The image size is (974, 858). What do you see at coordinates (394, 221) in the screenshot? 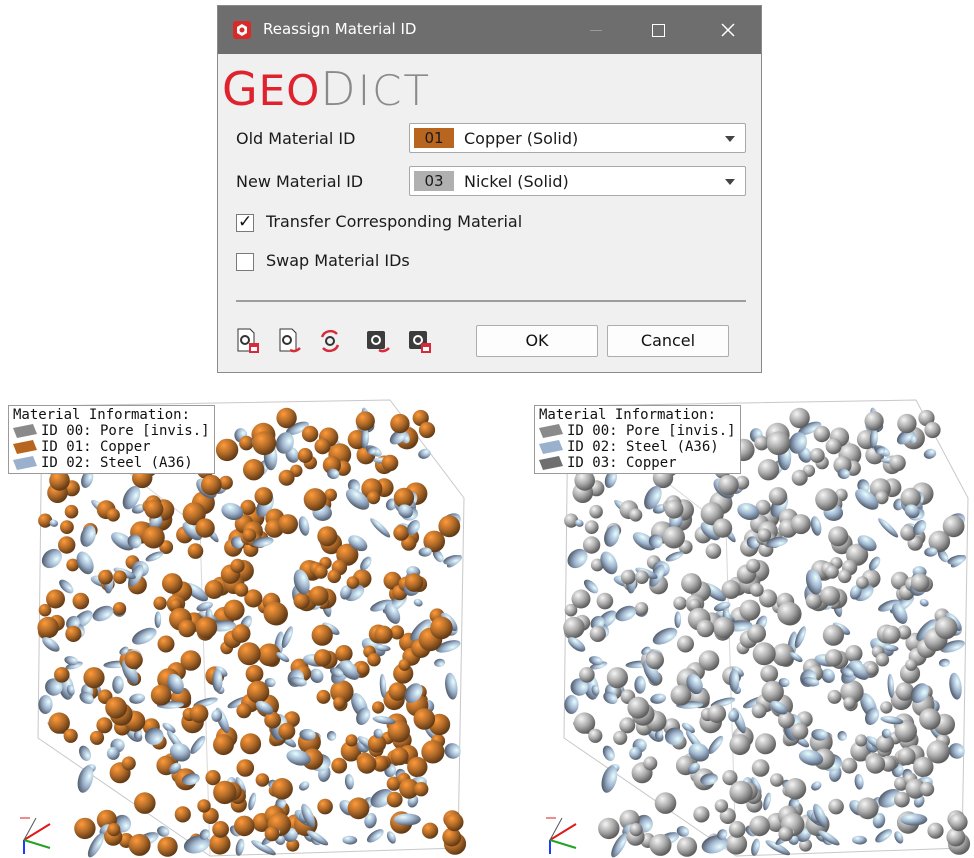
I see `transfer-material-label: Transfer Corresponding Material` at bounding box center [394, 221].